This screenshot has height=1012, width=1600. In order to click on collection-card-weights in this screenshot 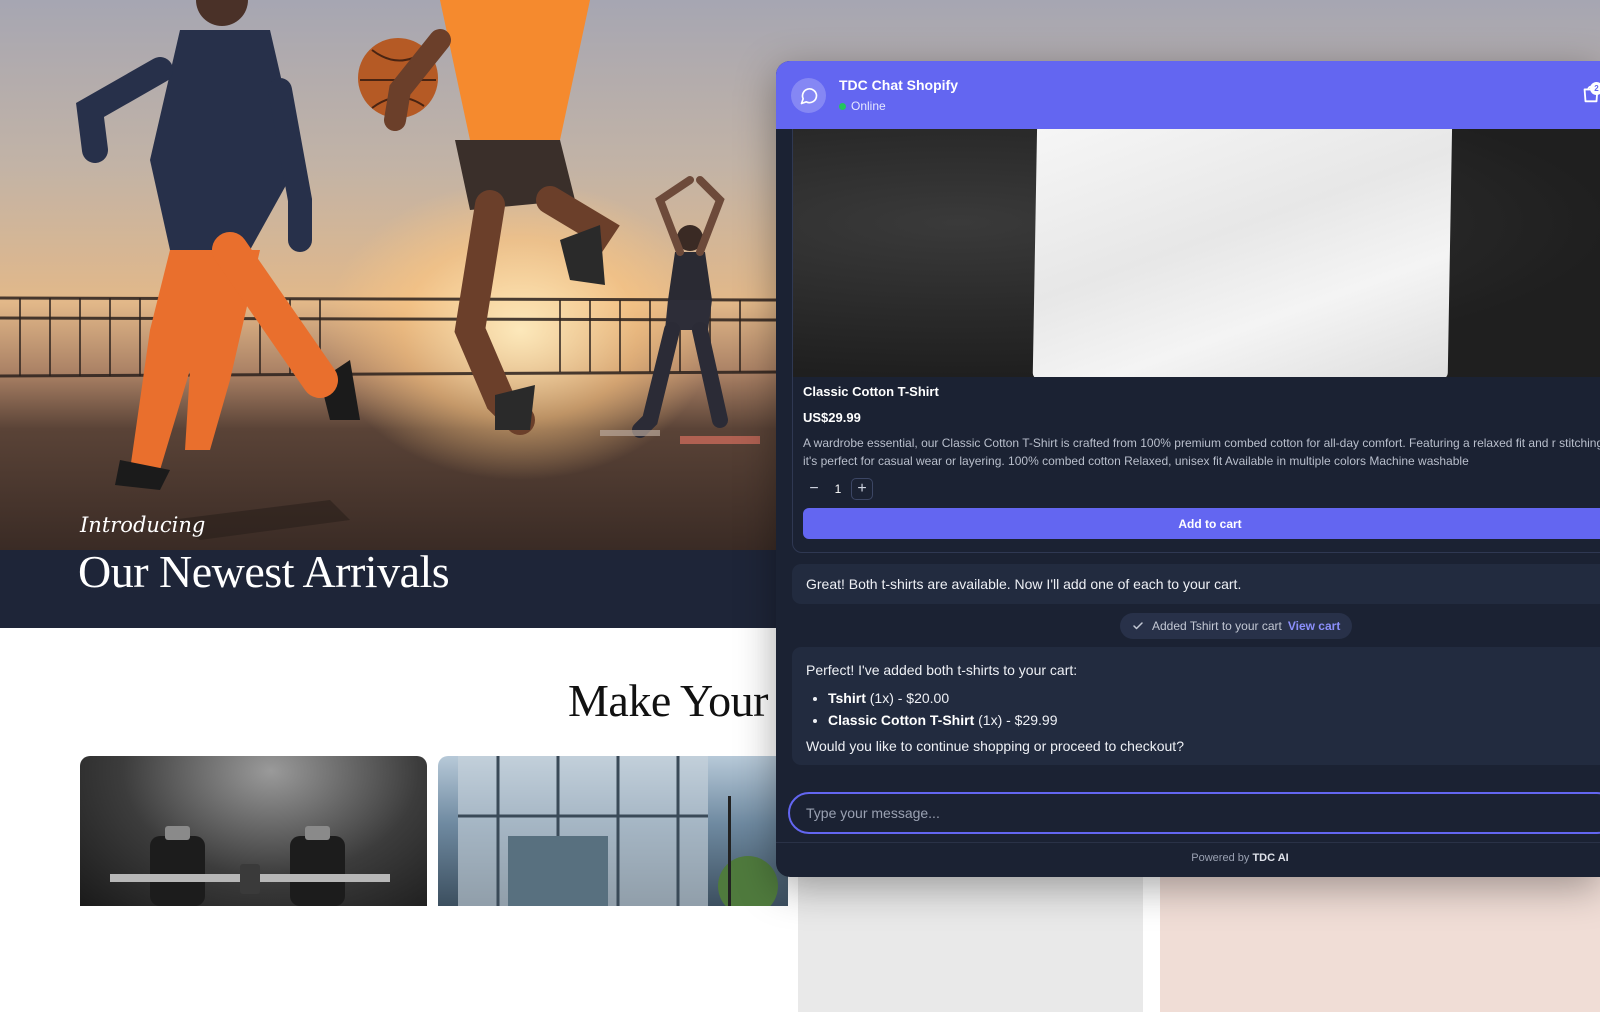, I will do `click(253, 831)`.